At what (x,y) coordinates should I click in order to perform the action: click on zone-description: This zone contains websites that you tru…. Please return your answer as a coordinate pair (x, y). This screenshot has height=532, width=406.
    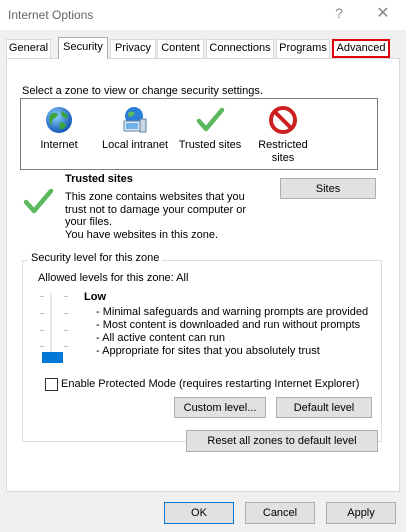
    Looking at the image, I should click on (155, 216).